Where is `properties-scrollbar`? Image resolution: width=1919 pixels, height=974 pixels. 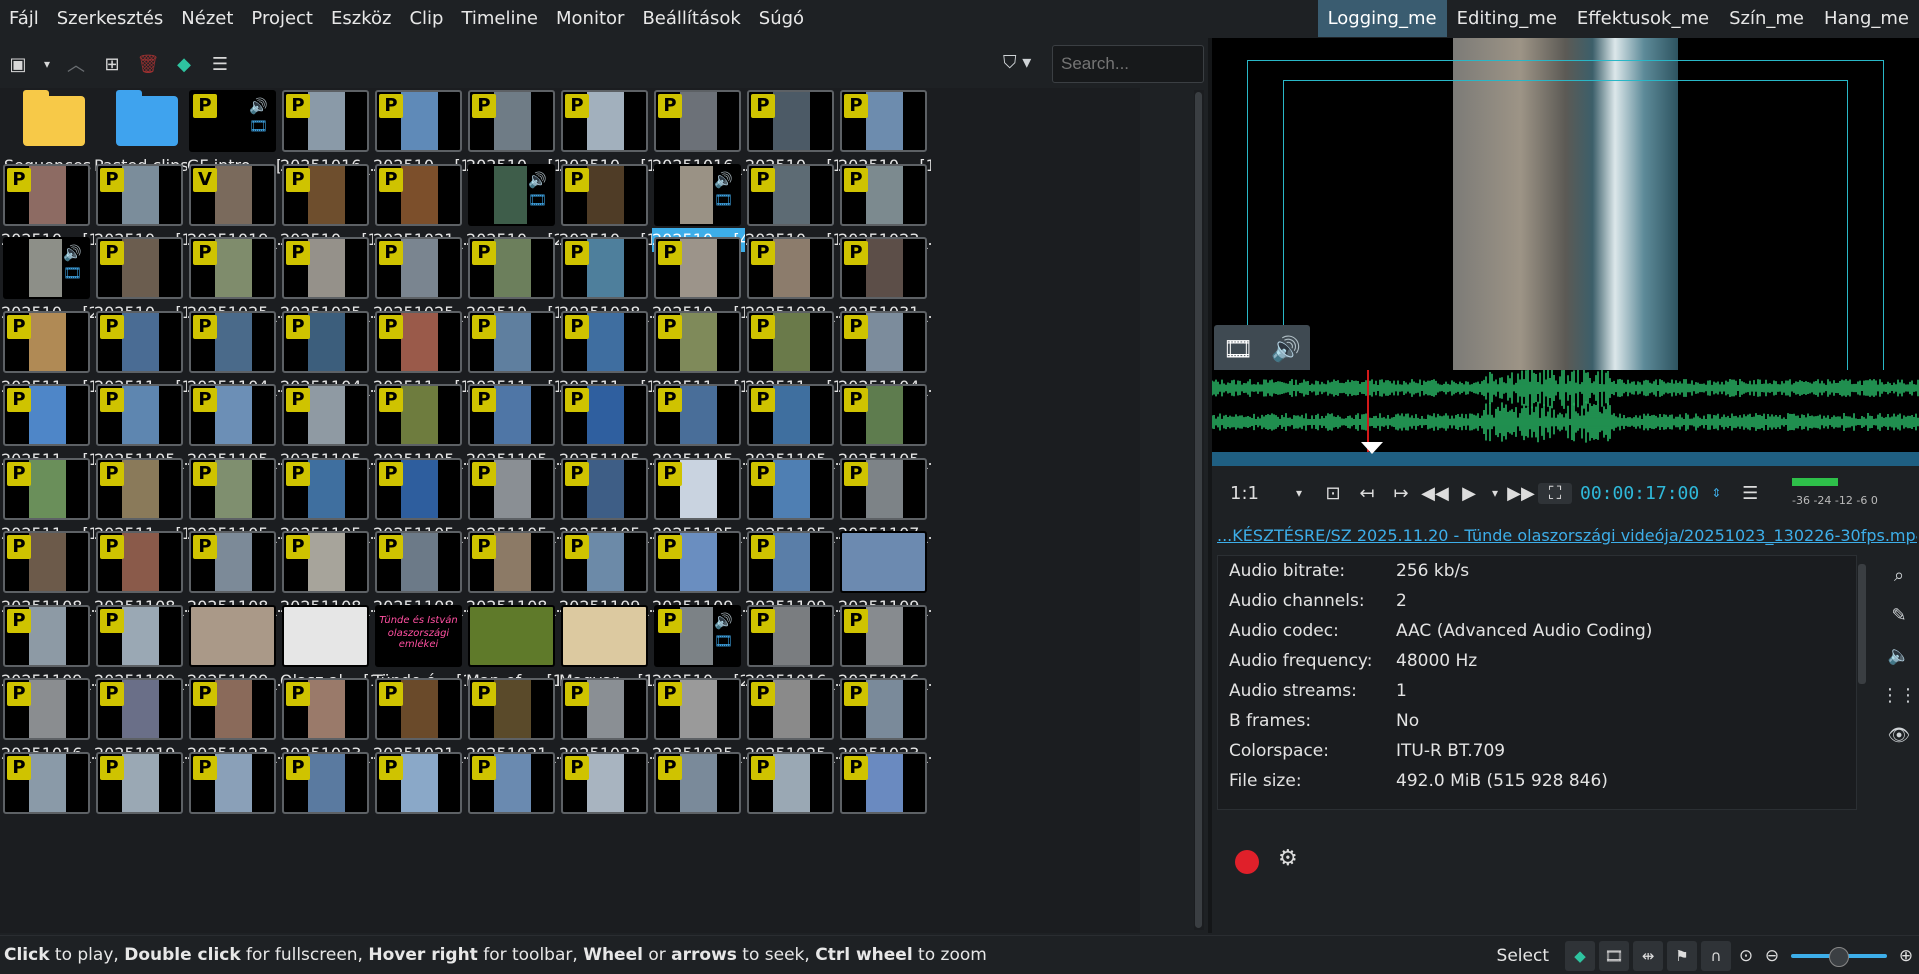 properties-scrollbar is located at coordinates (1862, 624).